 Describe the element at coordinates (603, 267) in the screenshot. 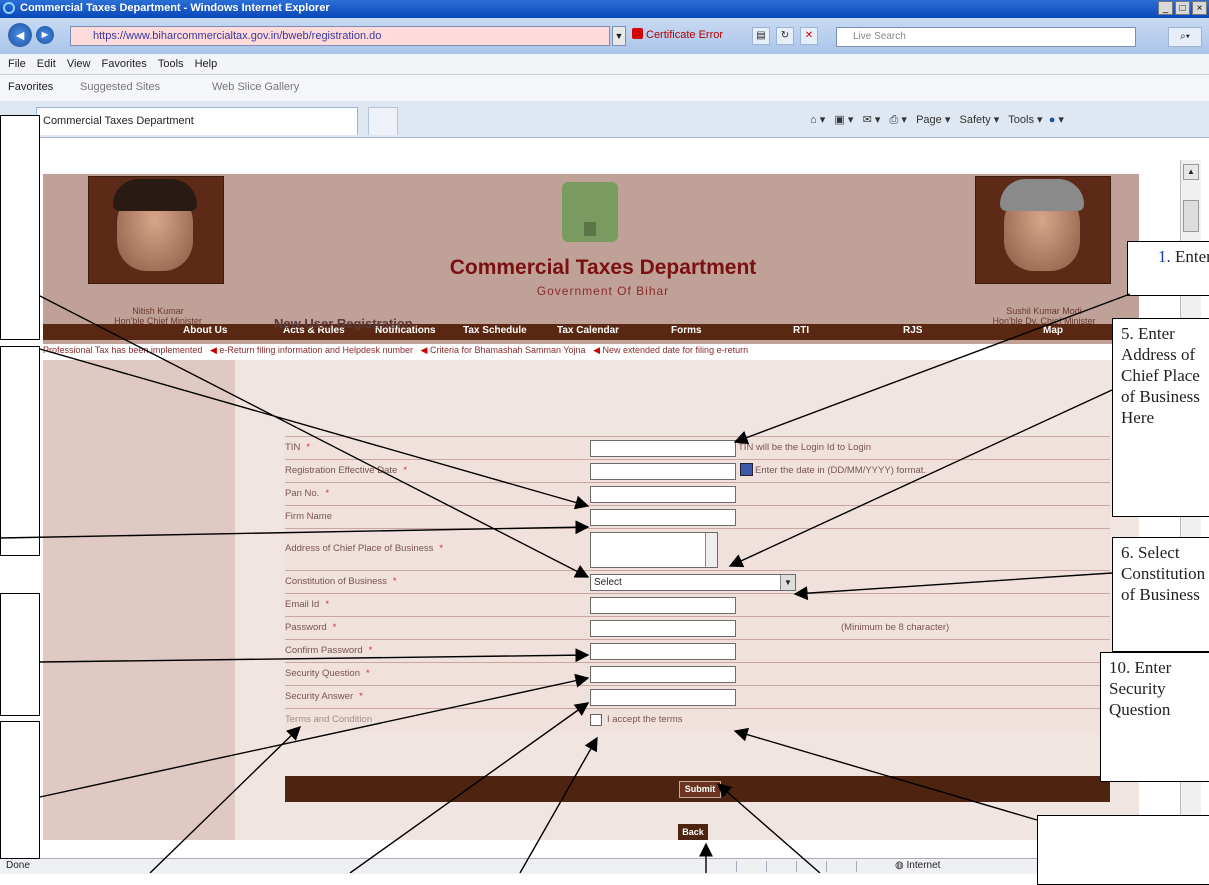

I see `site-title: Commercial Taxes Department` at that location.